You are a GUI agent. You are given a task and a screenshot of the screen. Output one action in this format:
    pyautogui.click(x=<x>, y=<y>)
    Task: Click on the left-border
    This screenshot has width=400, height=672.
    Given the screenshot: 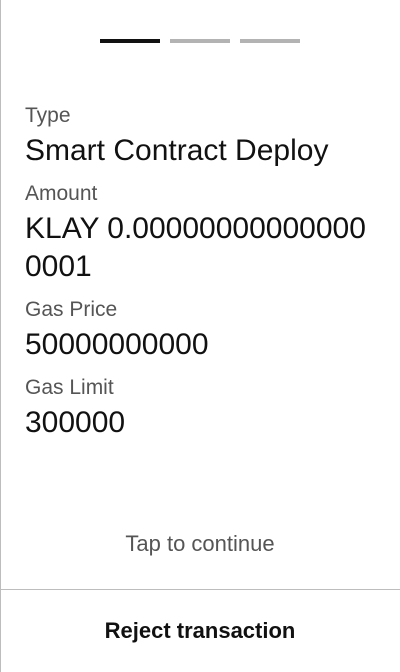 What is the action you would take?
    pyautogui.click(x=0, y=336)
    